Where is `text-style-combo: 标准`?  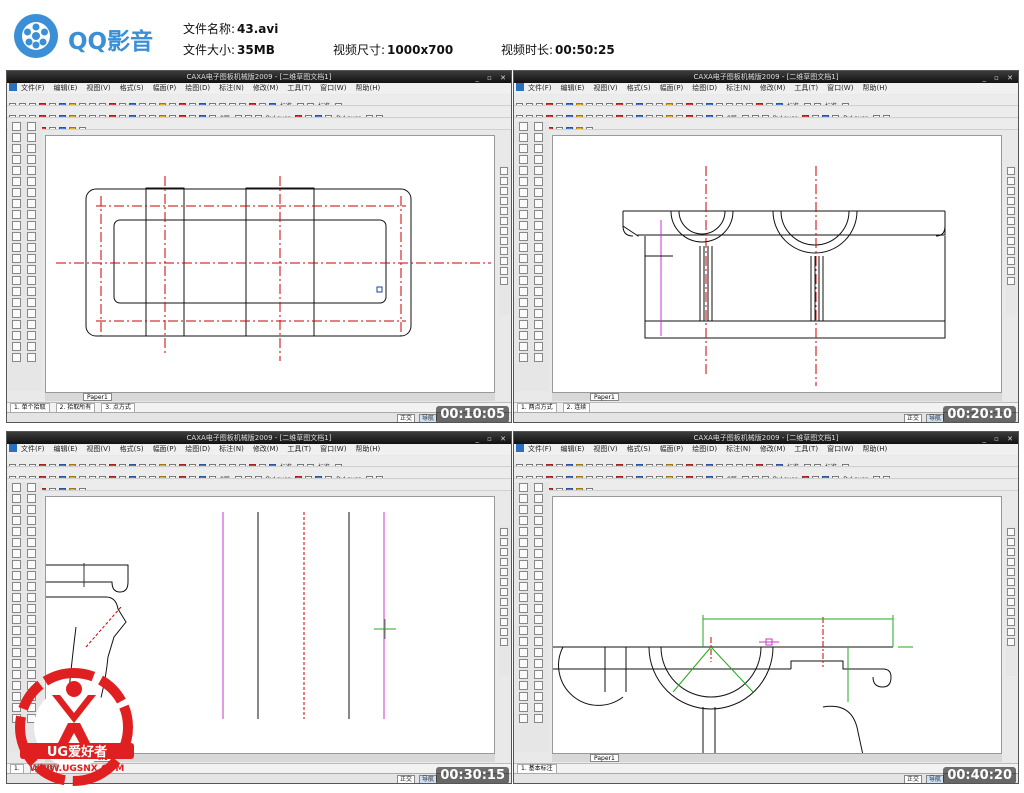 text-style-combo: 标准 is located at coordinates (793, 465).